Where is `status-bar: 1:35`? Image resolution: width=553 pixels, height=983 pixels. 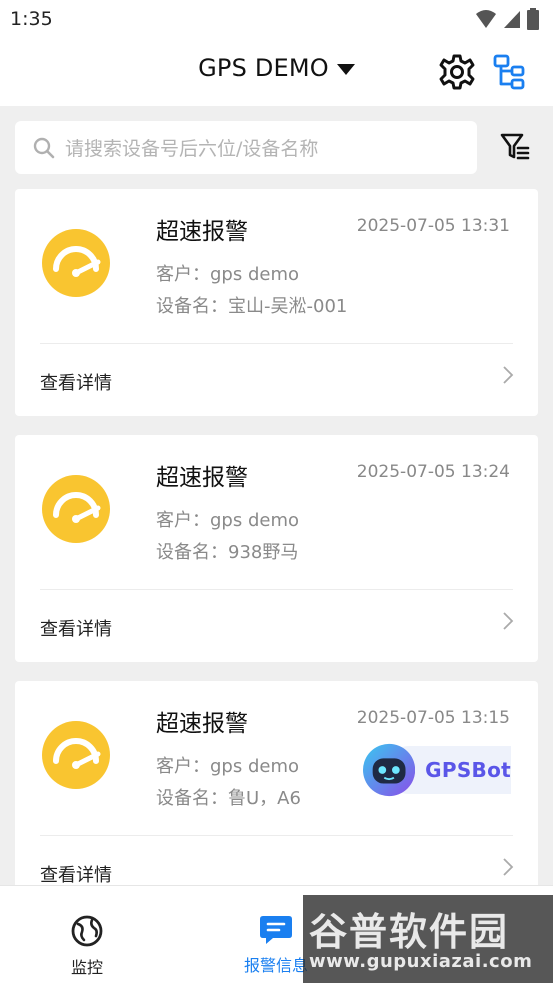 status-bar: 1:35 is located at coordinates (276, 19).